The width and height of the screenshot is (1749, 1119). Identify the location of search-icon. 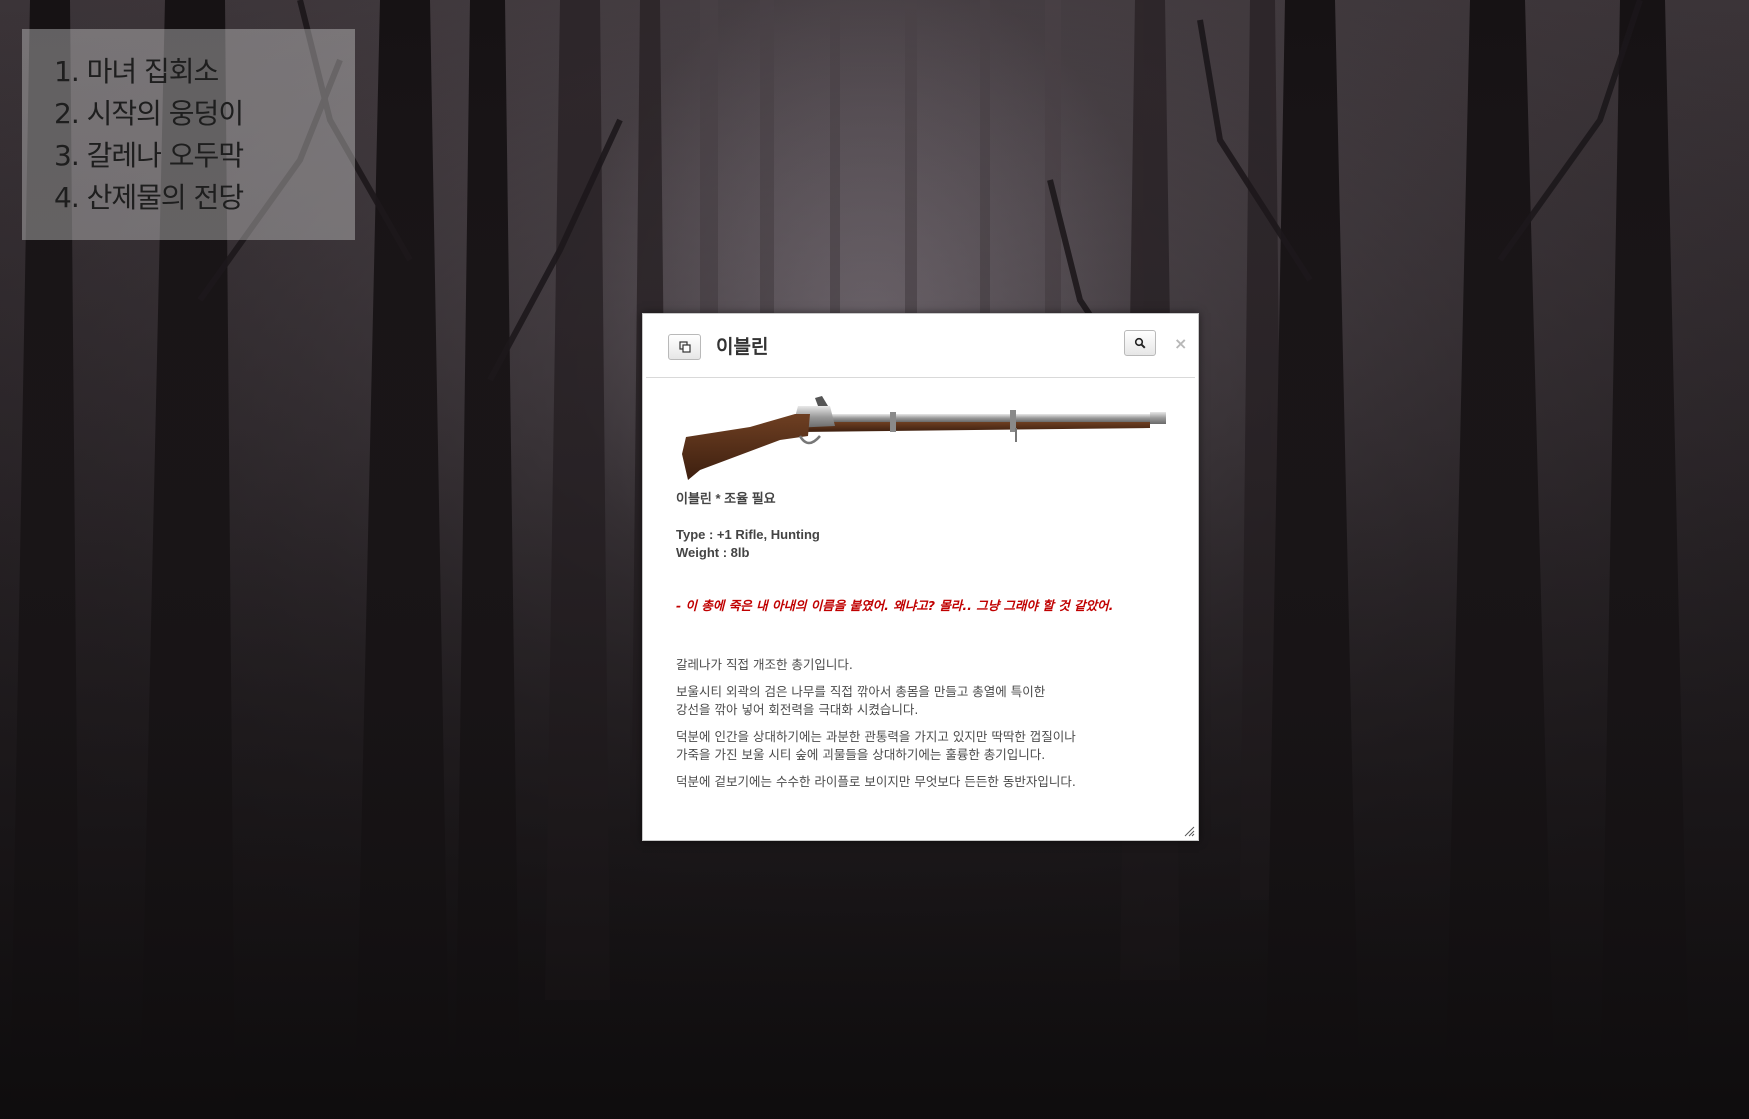
(1140, 343).